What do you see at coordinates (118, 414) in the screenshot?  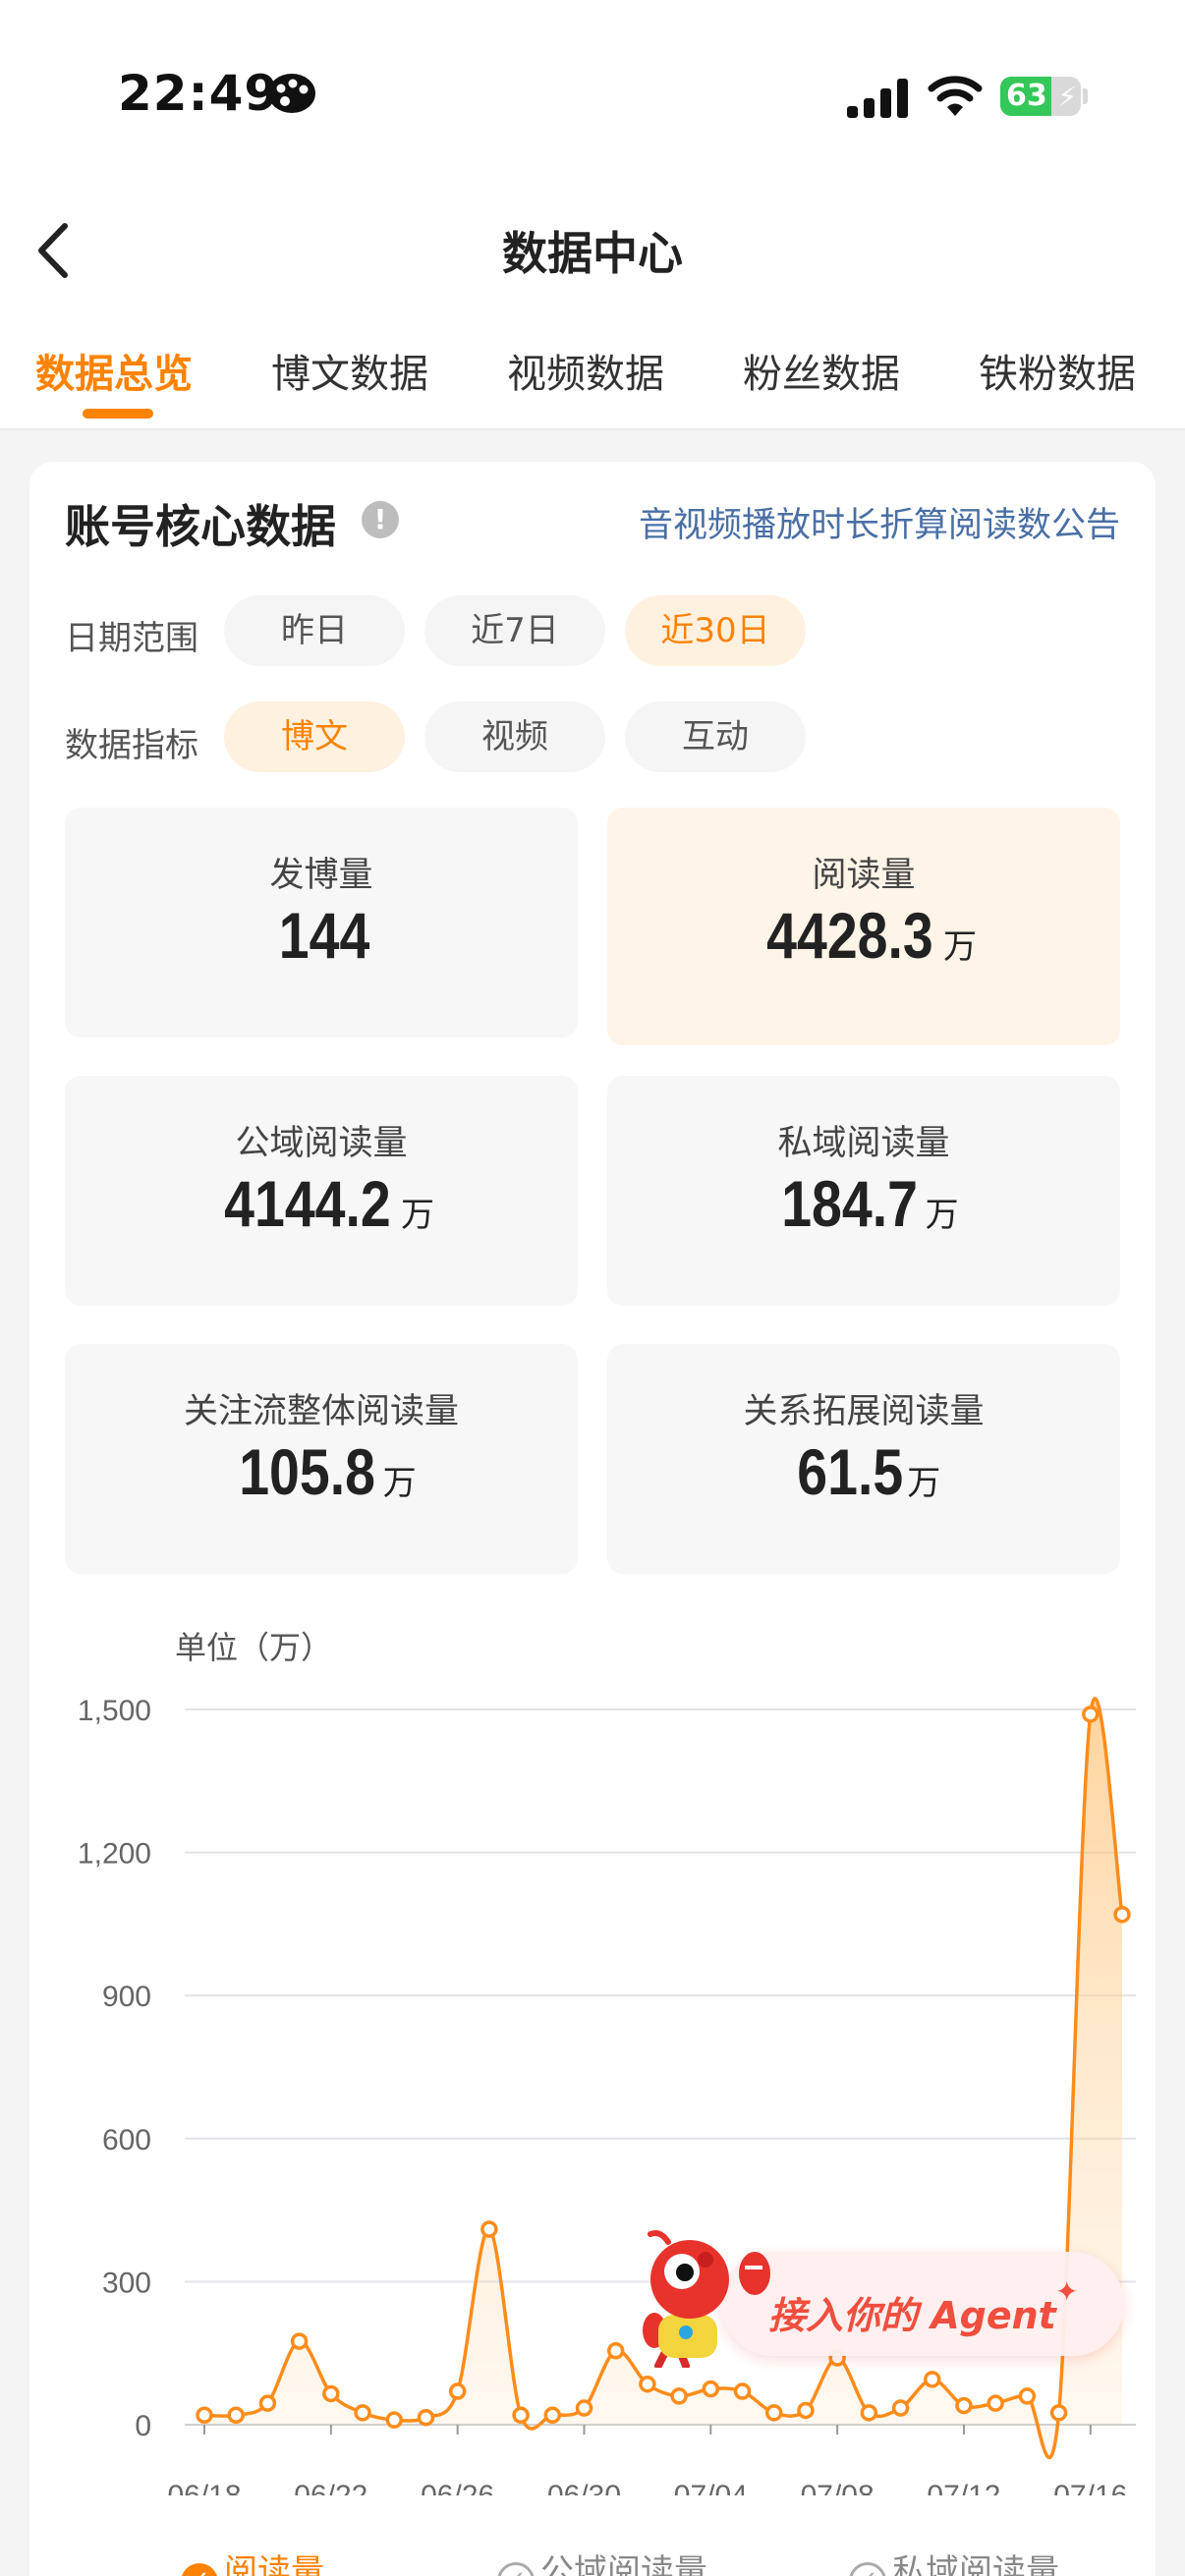 I see `active-tab-indicator` at bounding box center [118, 414].